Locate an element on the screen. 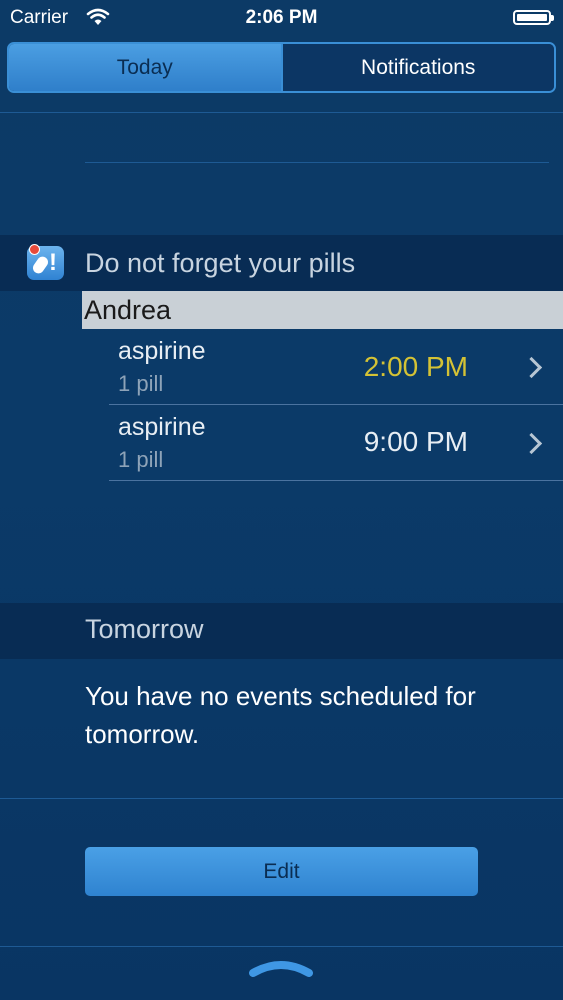  drag-handle-icon is located at coordinates (281, 969).